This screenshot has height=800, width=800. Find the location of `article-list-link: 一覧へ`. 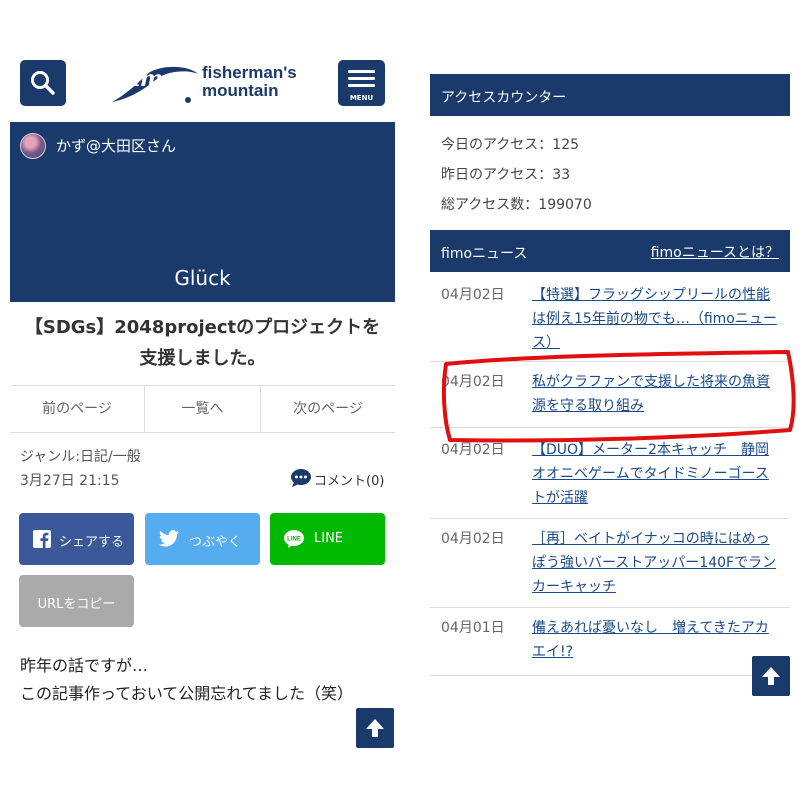

article-list-link: 一覧へ is located at coordinates (202, 409).